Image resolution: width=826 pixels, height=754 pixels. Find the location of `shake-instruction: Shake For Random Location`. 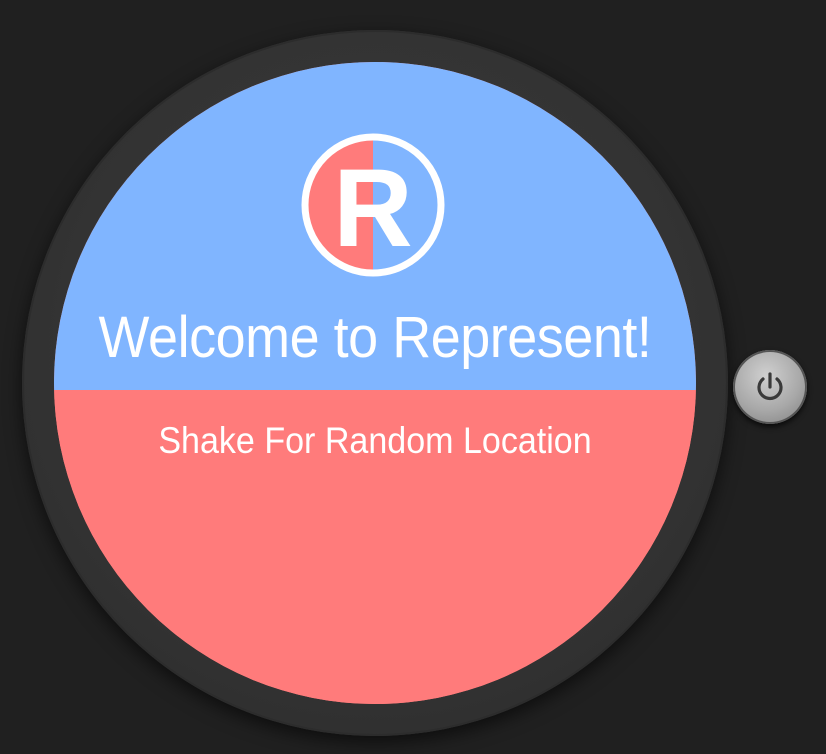

shake-instruction: Shake For Random Location is located at coordinates (375, 440).